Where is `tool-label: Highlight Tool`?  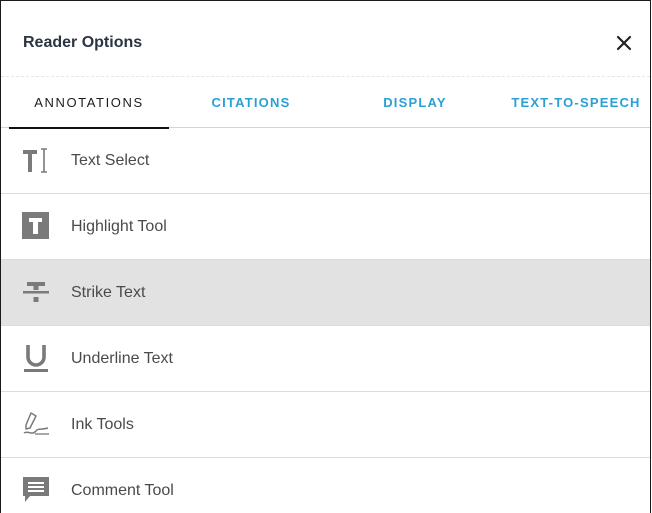 tool-label: Highlight Tool is located at coordinates (119, 226).